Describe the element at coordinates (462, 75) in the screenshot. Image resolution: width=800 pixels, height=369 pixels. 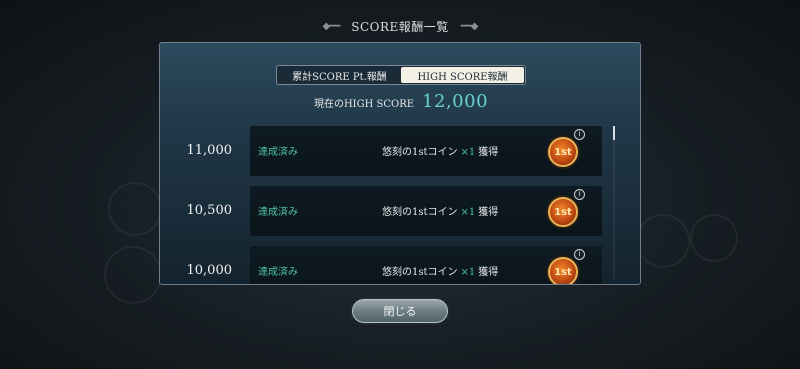
I see `tab-high-score: HIGH SCORE報酬` at that location.